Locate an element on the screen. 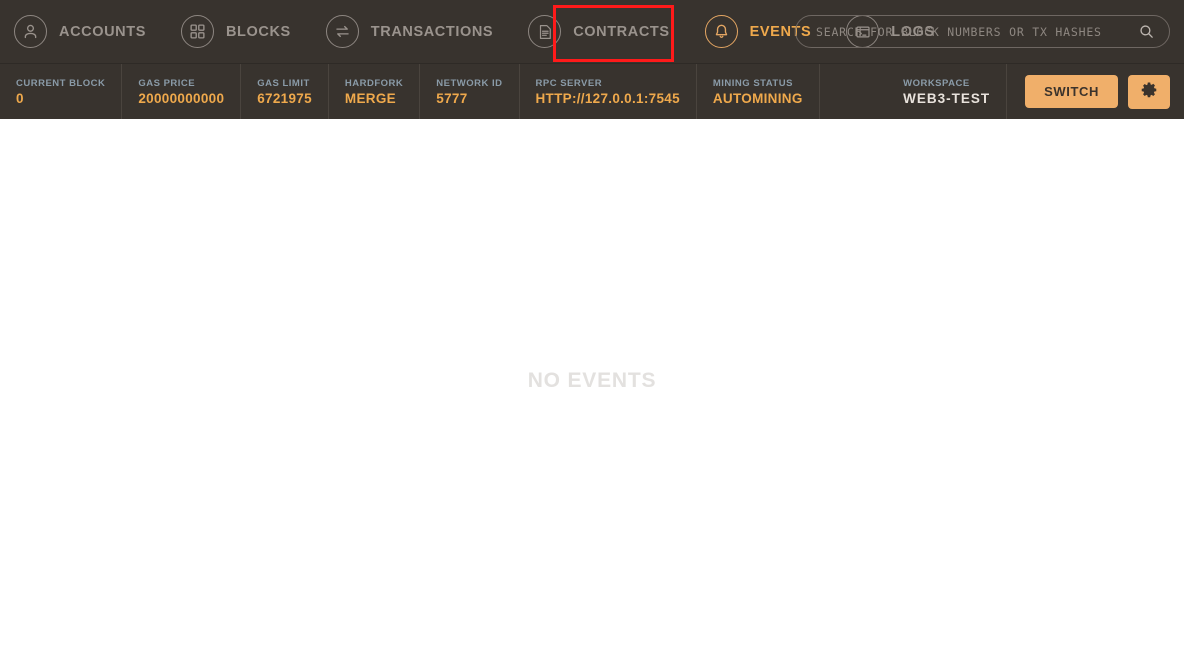 The image size is (1184, 648). status-label: RPC SERVER is located at coordinates (569, 83).